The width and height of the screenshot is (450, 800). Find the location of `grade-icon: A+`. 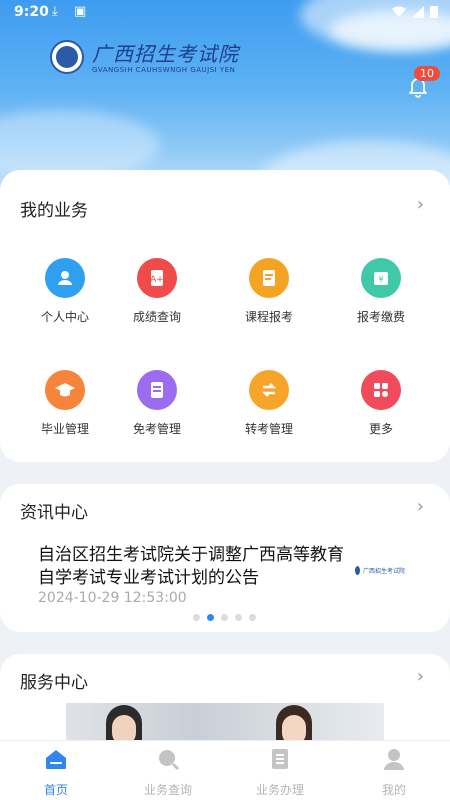

grade-icon: A+ is located at coordinates (157, 278).